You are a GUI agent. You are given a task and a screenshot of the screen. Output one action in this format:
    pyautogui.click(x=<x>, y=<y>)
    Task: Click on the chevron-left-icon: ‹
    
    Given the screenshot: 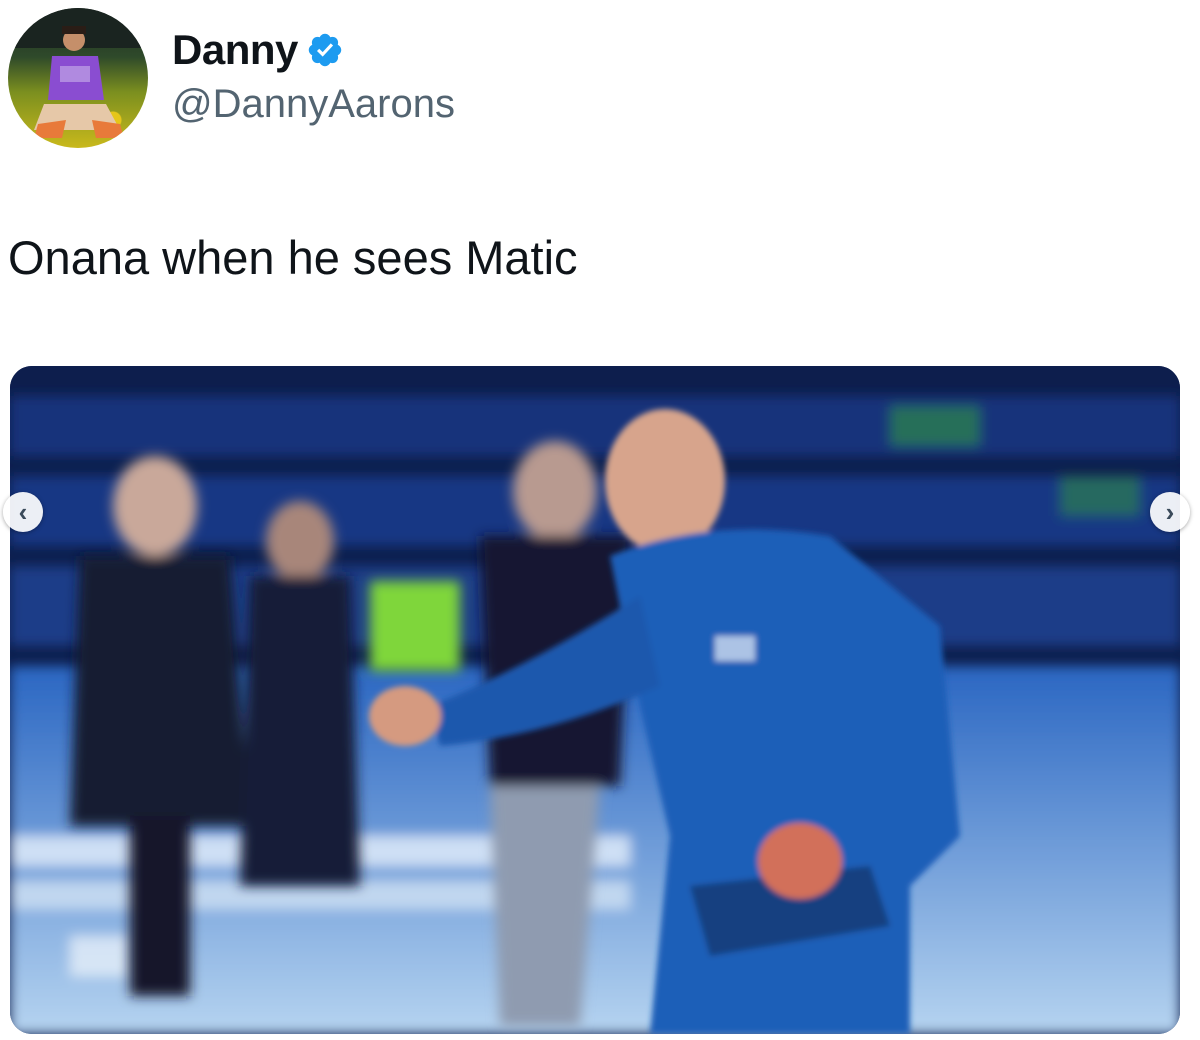 What is the action you would take?
    pyautogui.click(x=23, y=511)
    